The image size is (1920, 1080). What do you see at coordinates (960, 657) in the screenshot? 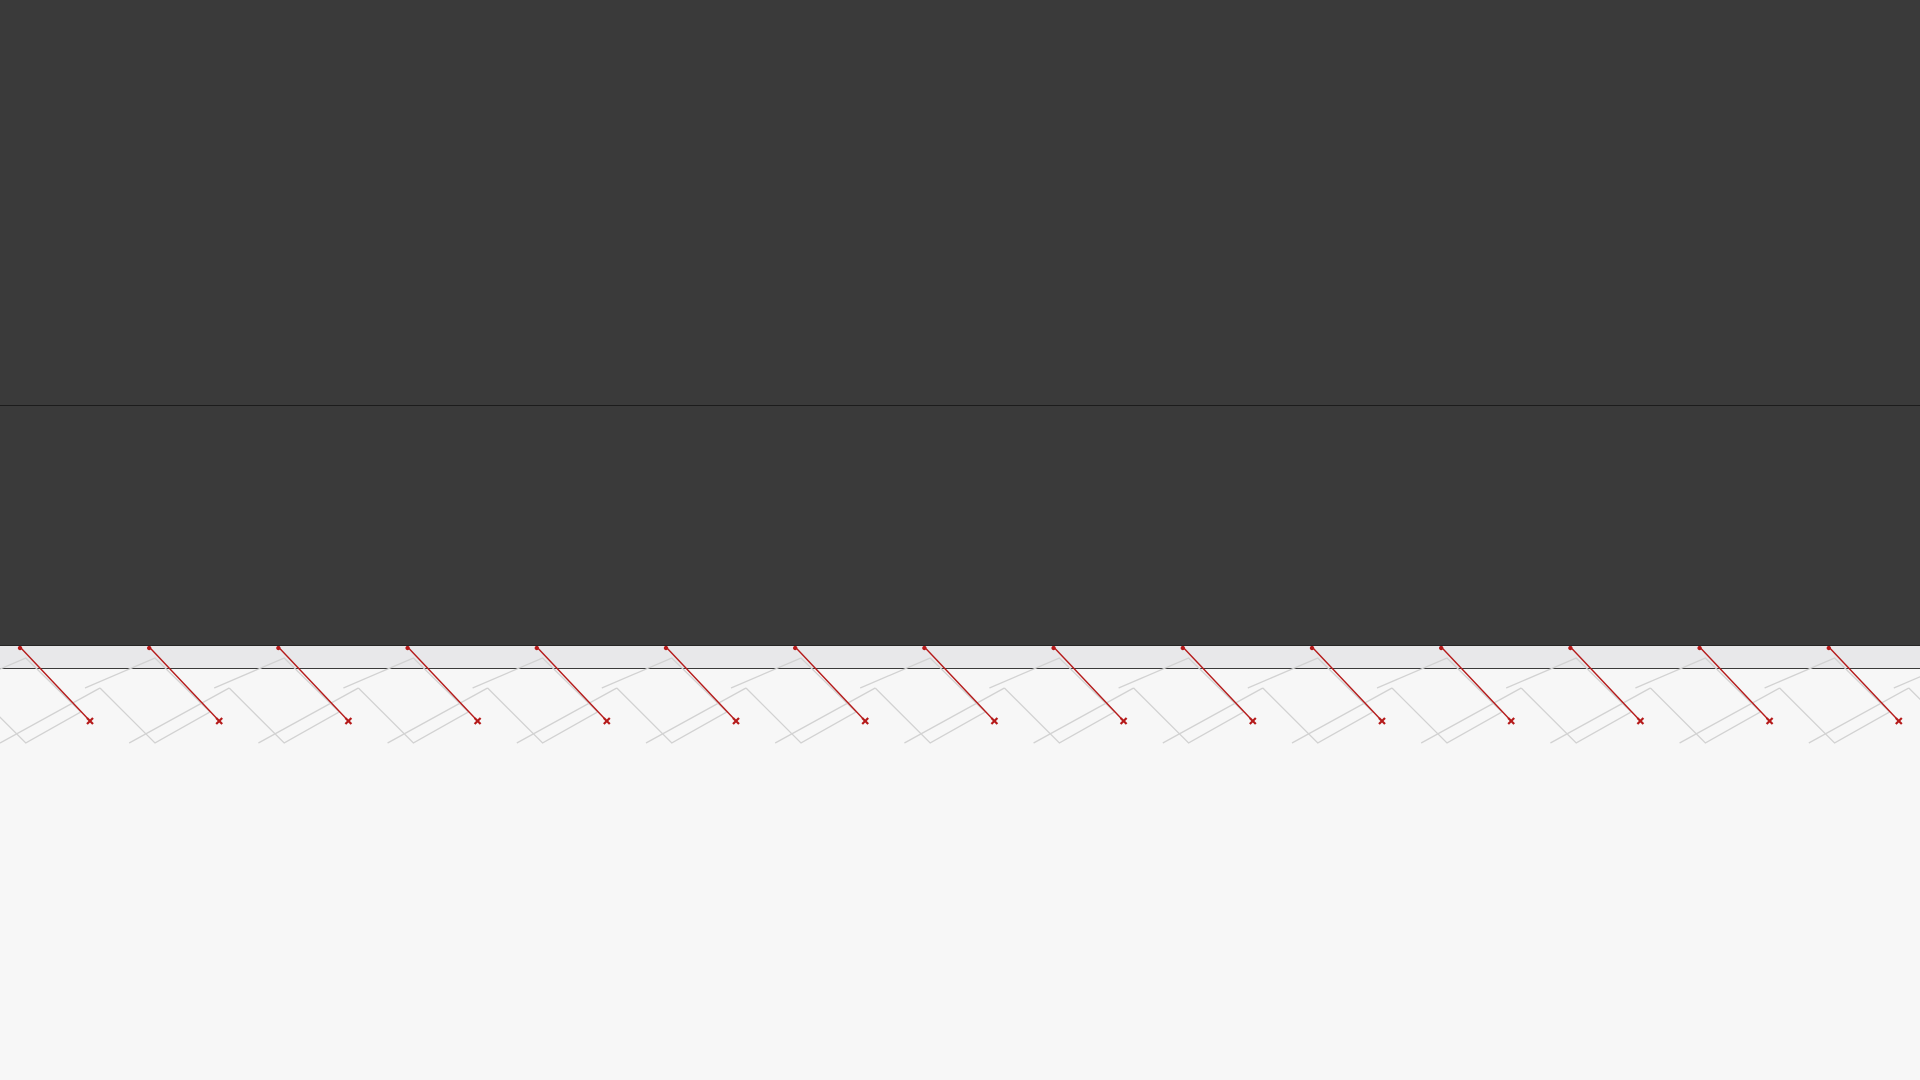
I see `ruler-strip` at bounding box center [960, 657].